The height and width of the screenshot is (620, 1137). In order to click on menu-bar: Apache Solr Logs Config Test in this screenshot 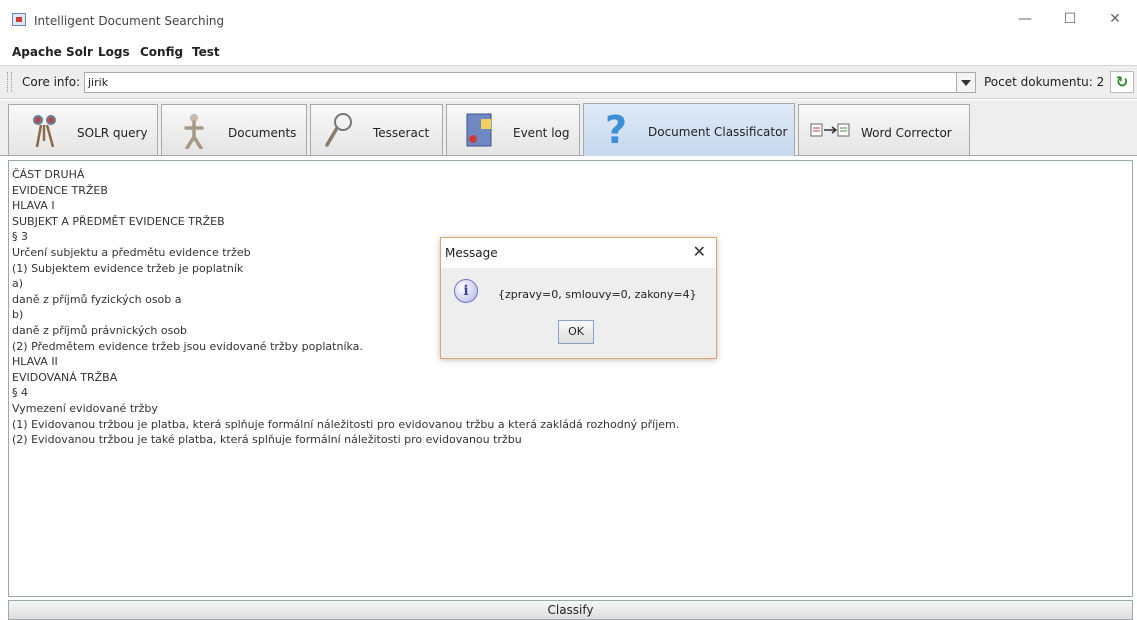, I will do `click(568, 52)`.